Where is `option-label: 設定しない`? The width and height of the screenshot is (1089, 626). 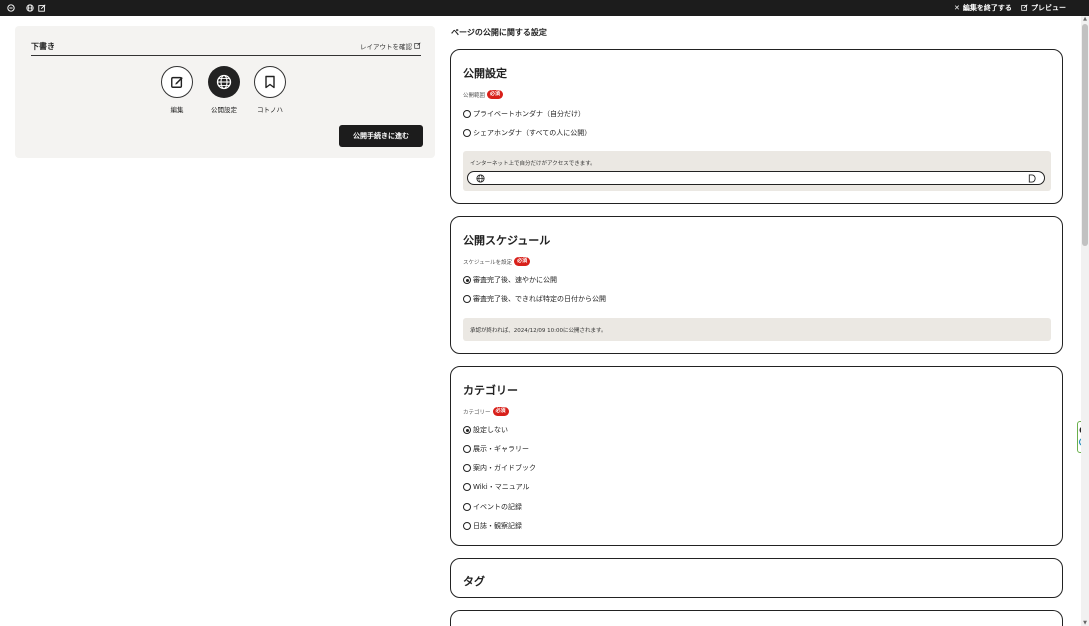
option-label: 設定しない is located at coordinates (490, 430).